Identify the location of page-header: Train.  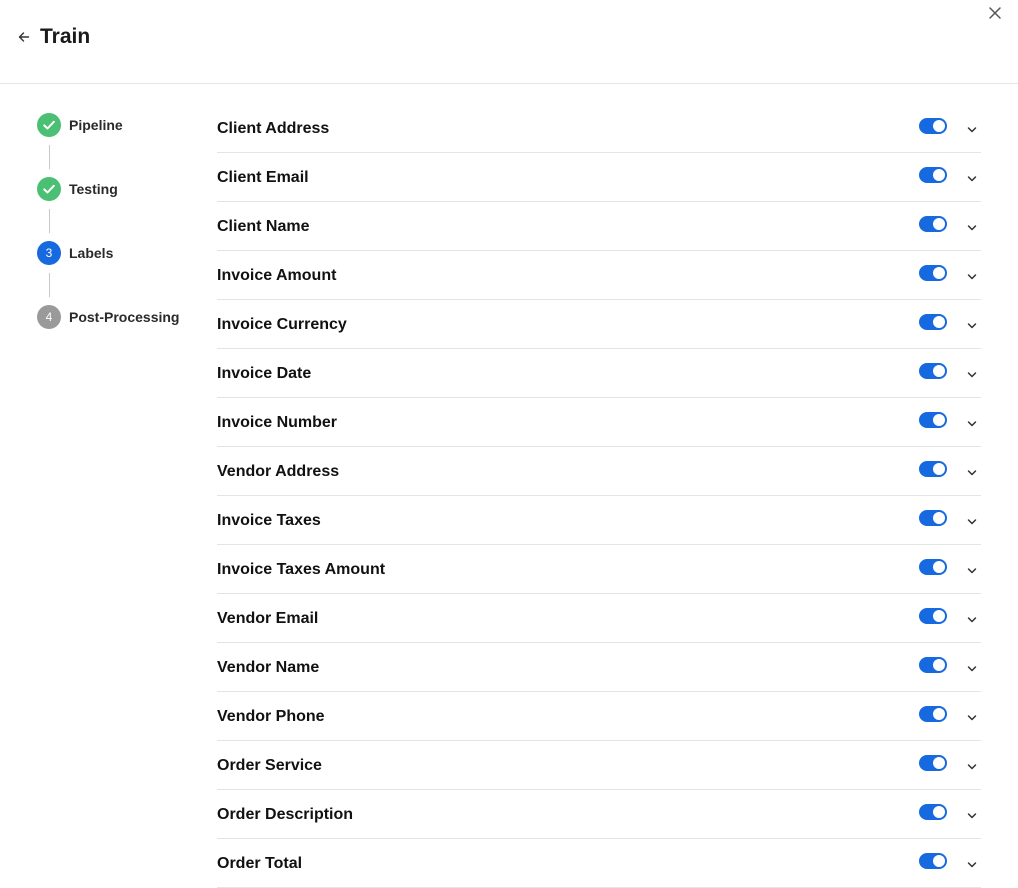
(509, 42).